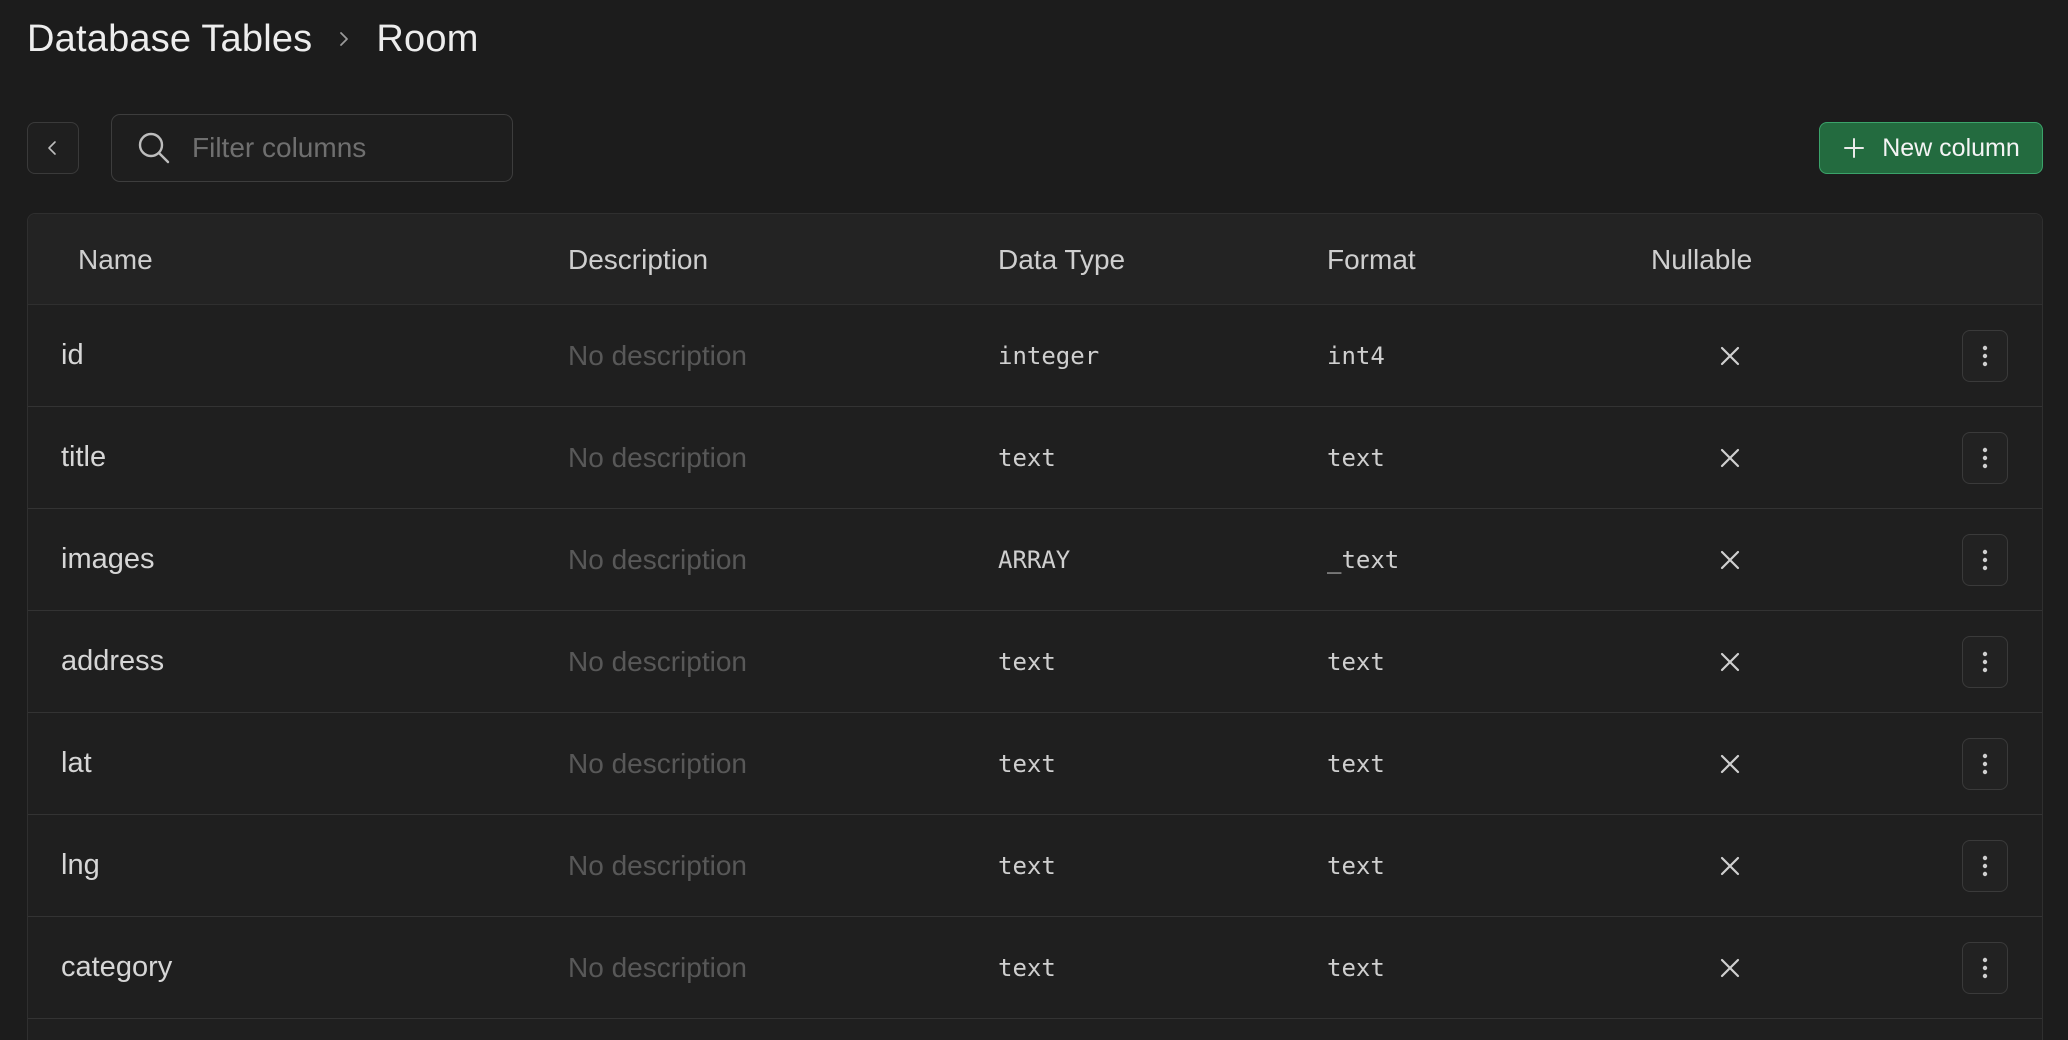  I want to click on table-row: lng No description text text, so click(1035, 866).